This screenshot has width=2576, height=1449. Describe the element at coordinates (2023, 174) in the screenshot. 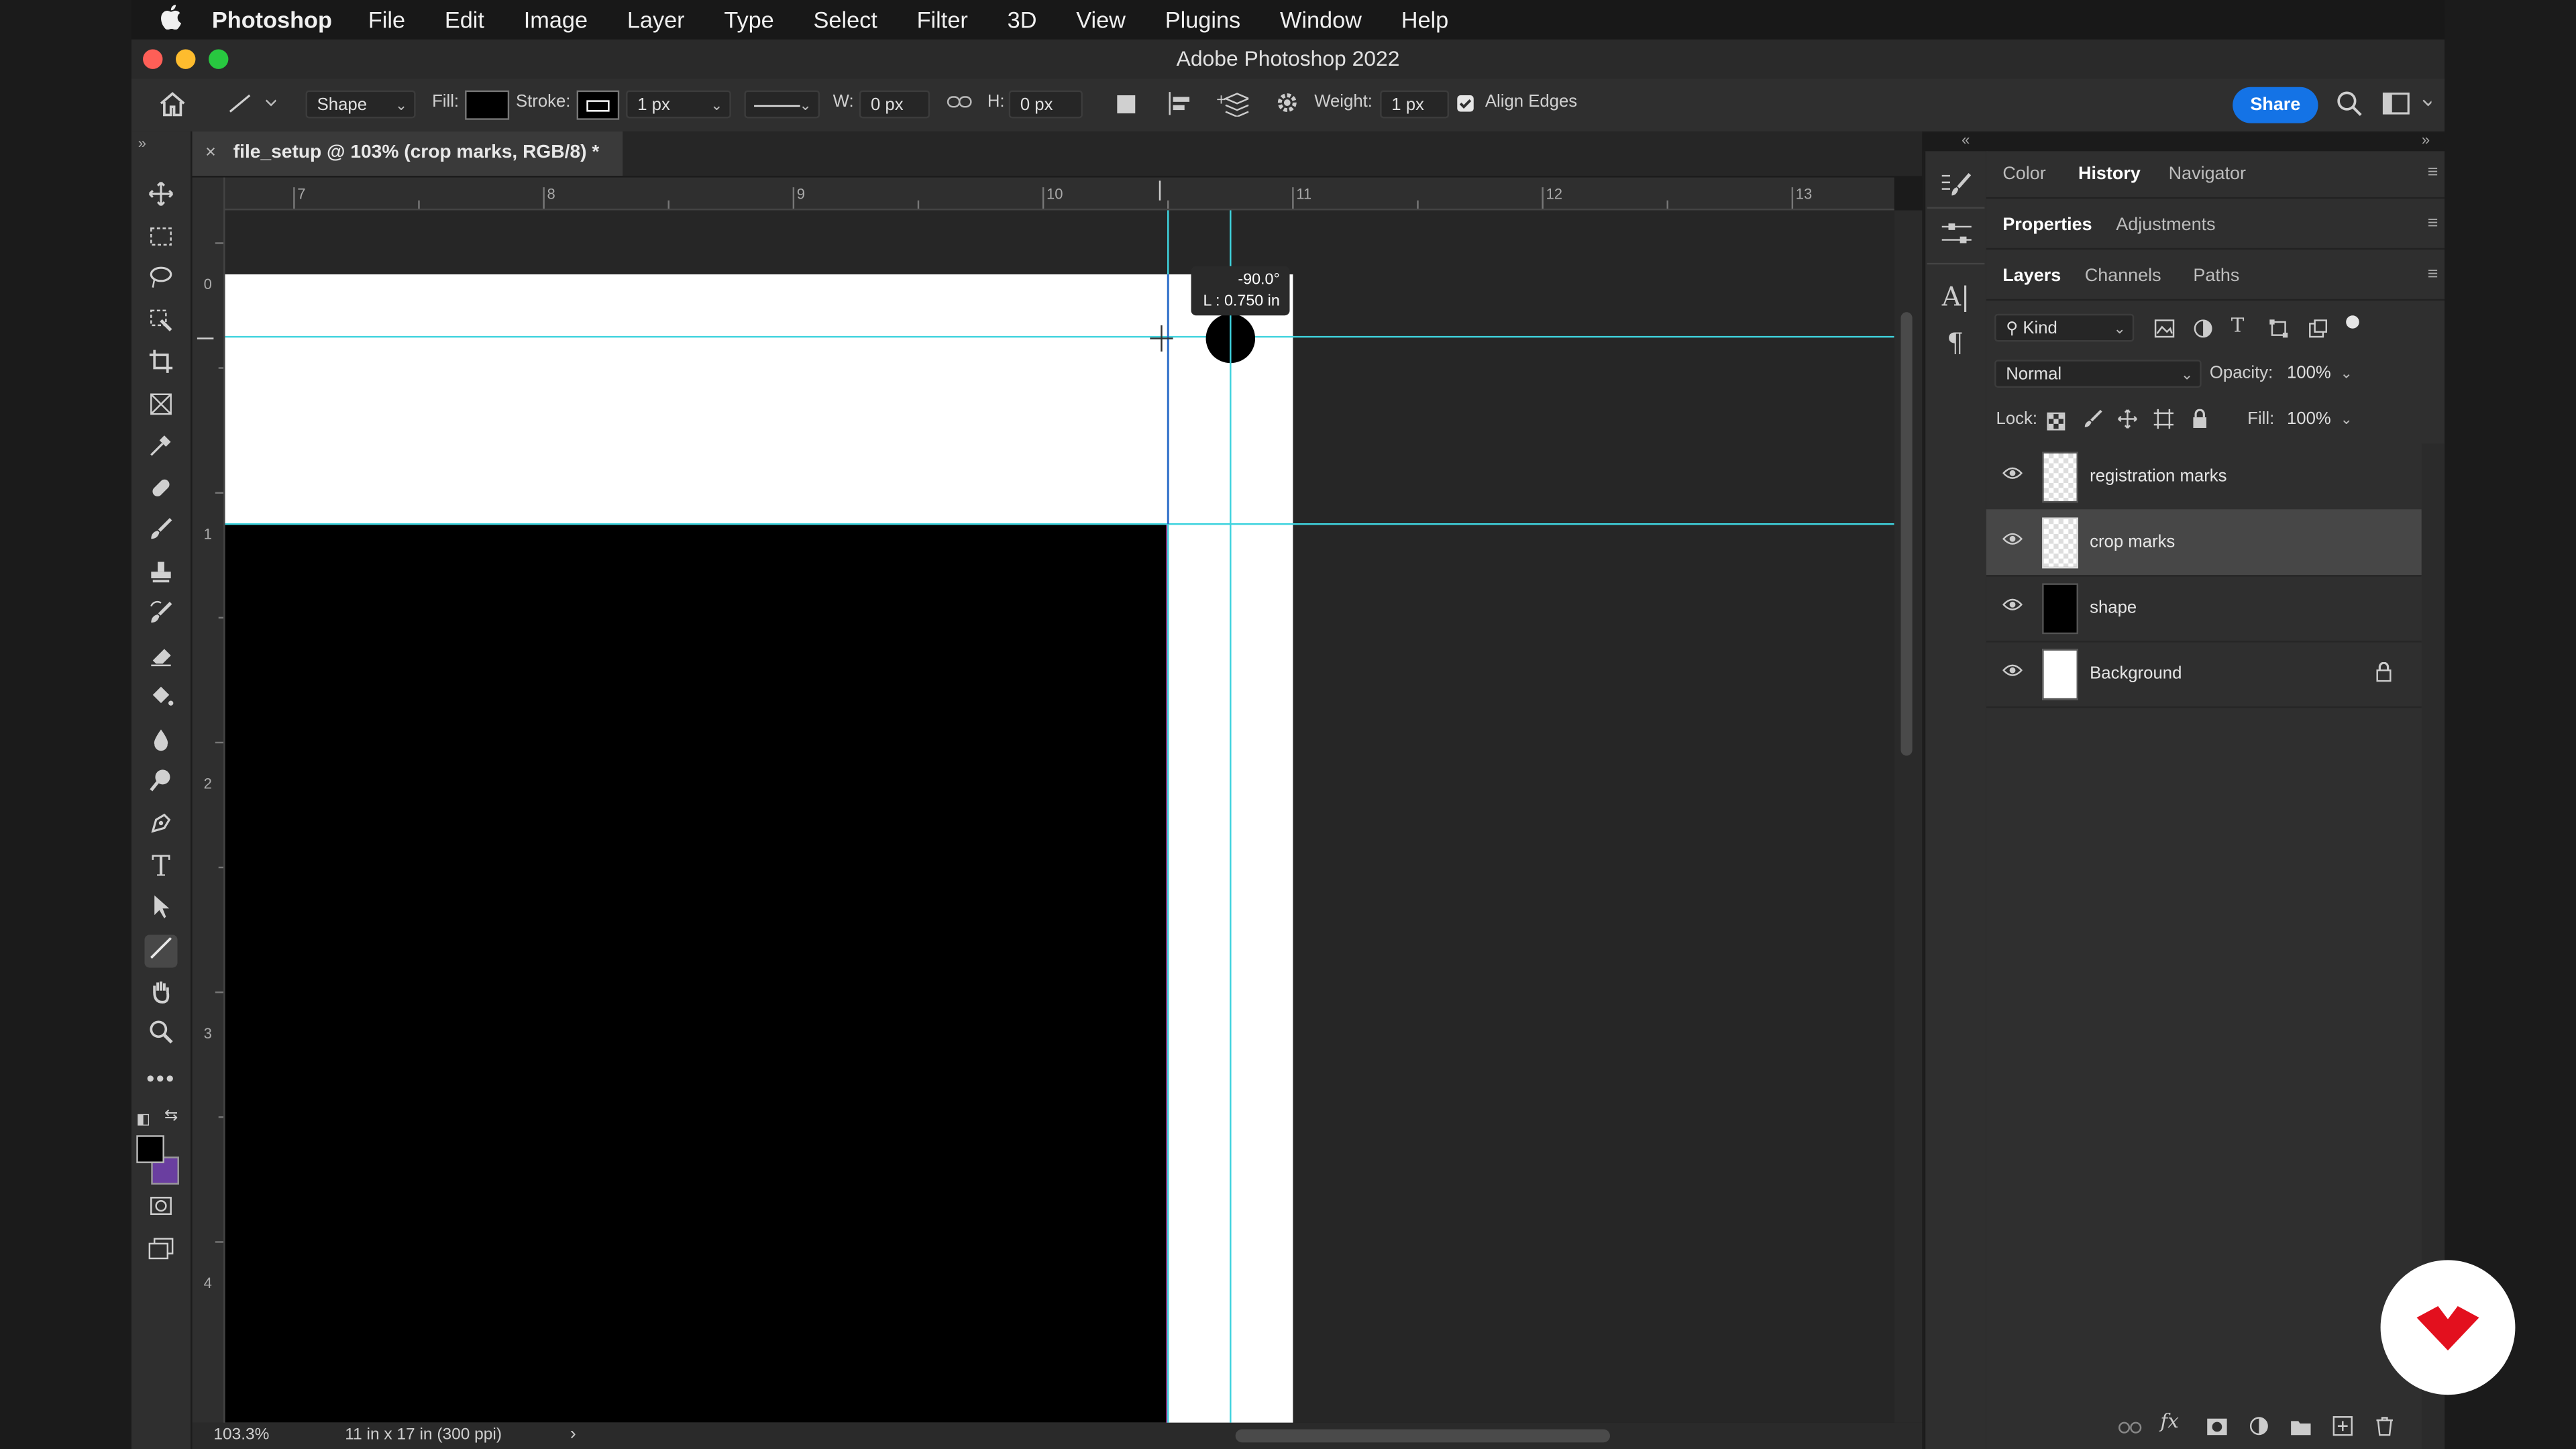

I see `tab-color: Color` at that location.